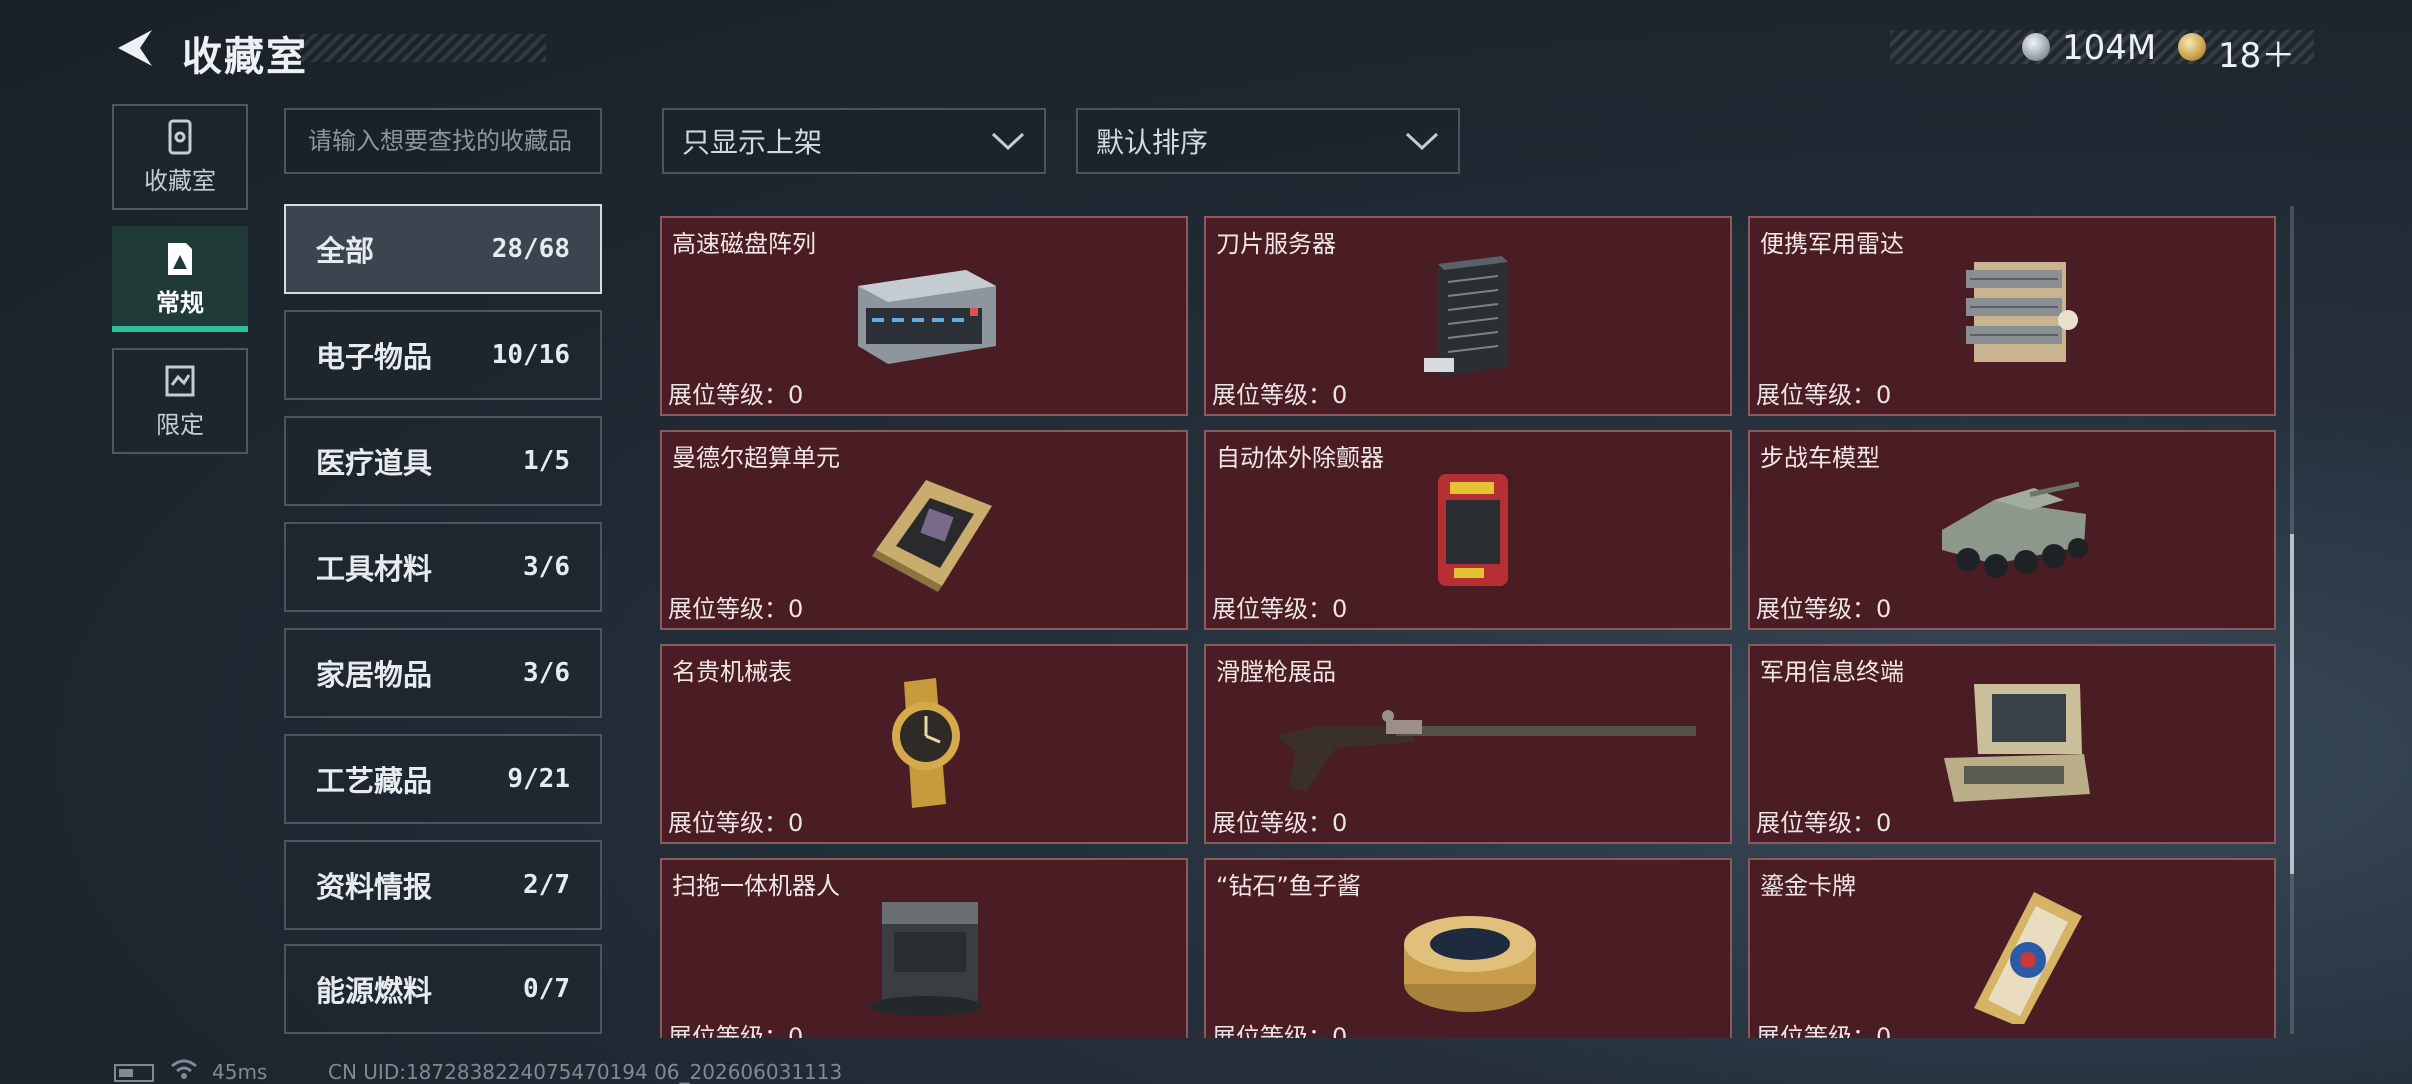 The image size is (2412, 1084). Describe the element at coordinates (927, 317) in the screenshot. I see `disk-array-icon` at that location.